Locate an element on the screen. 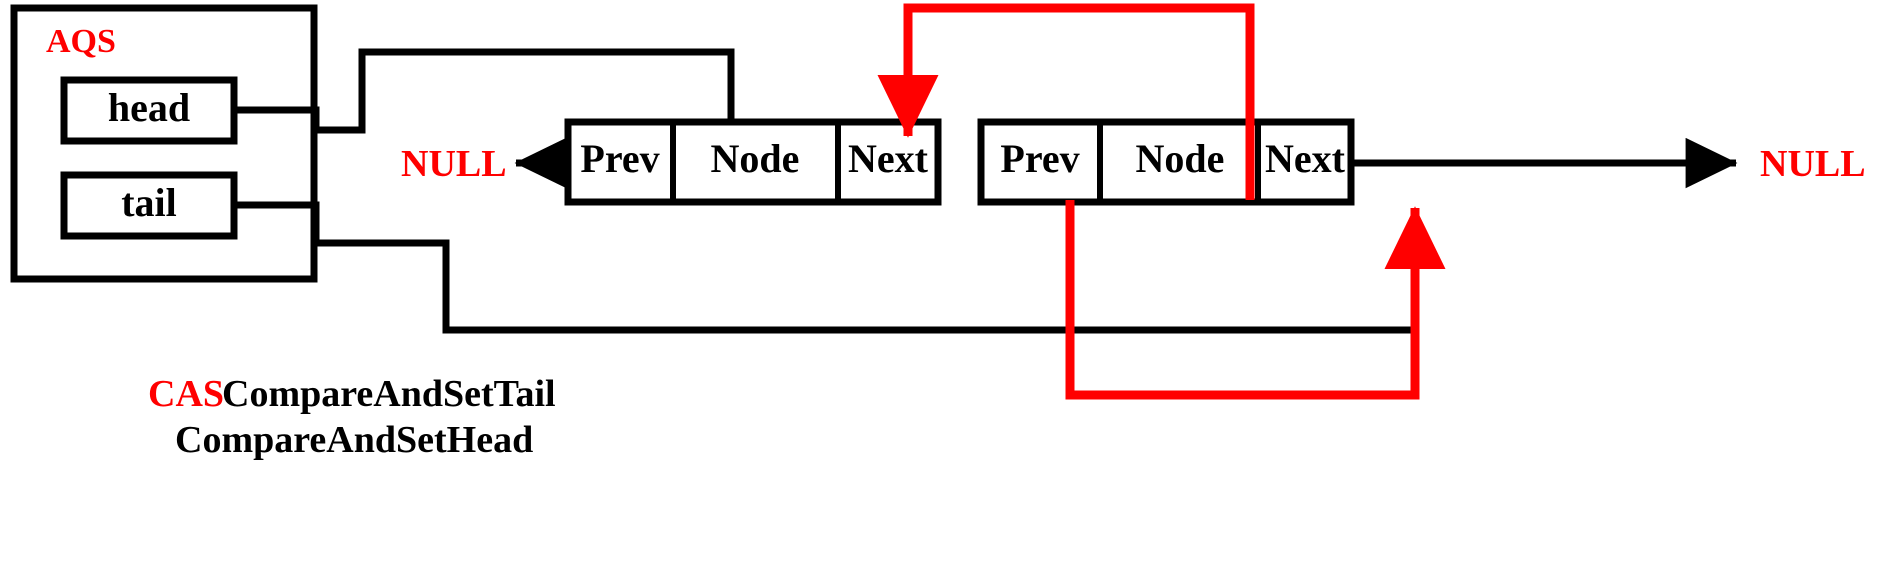 The width and height of the screenshot is (1893, 564). head-pointer-wire is located at coordinates (571, 91).